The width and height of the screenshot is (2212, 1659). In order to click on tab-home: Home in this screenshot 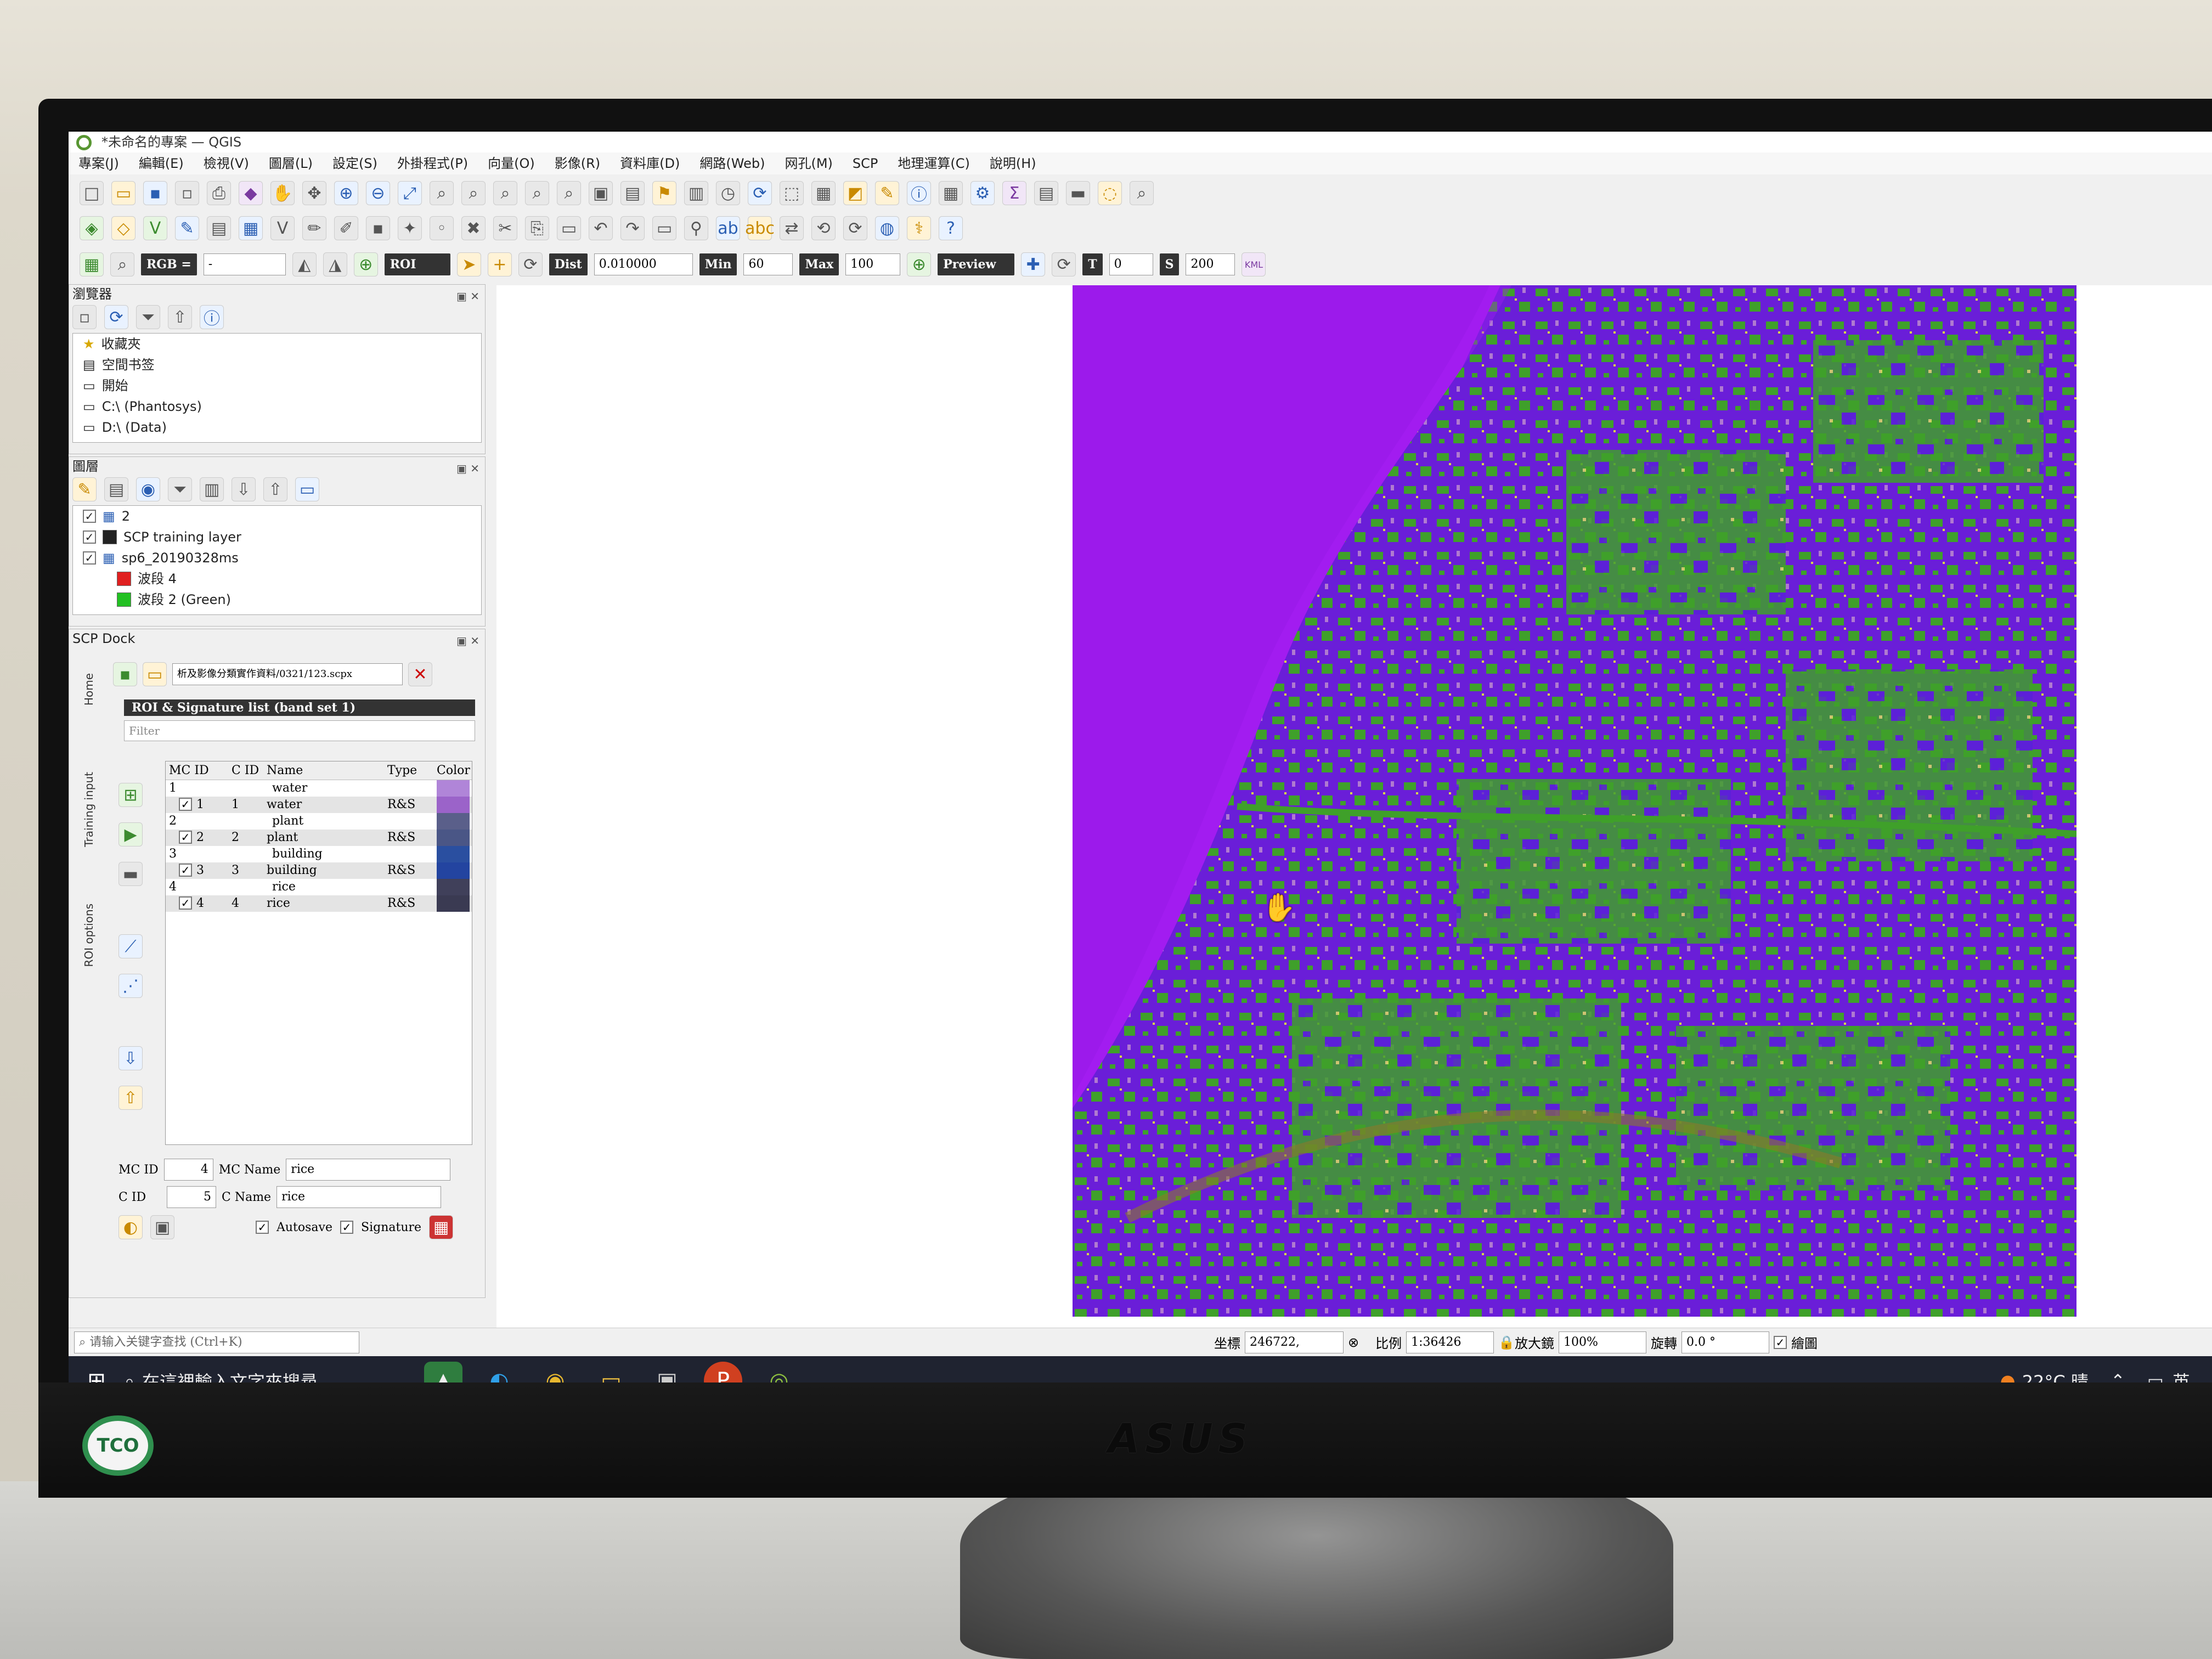, I will do `click(88, 689)`.